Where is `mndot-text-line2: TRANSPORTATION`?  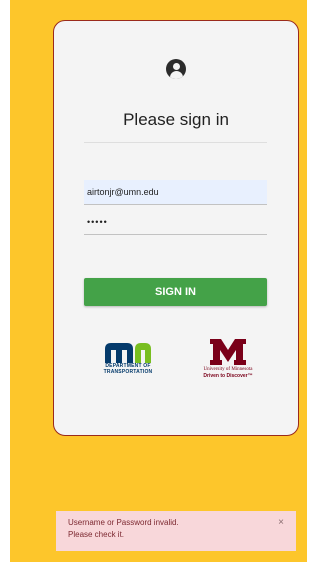 mndot-text-line2: TRANSPORTATION is located at coordinates (128, 372).